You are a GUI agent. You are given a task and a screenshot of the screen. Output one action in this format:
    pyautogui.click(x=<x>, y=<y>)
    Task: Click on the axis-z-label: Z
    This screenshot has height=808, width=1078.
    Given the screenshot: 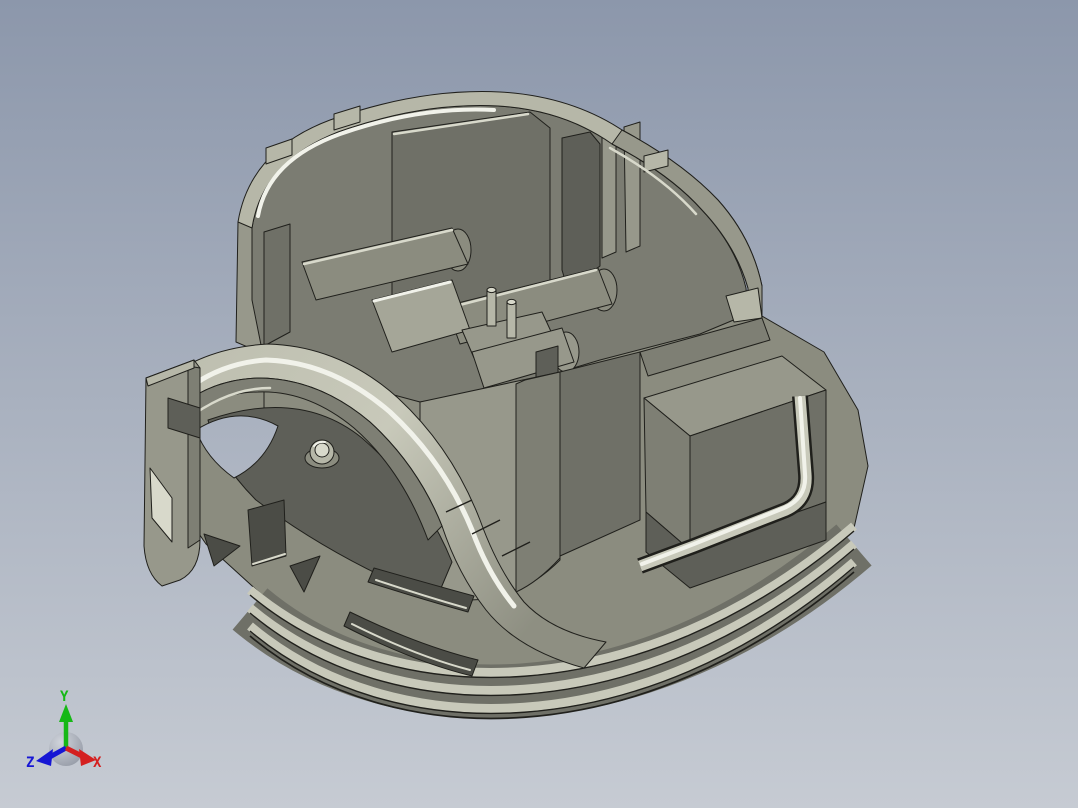 What is the action you would take?
    pyautogui.click(x=30, y=763)
    